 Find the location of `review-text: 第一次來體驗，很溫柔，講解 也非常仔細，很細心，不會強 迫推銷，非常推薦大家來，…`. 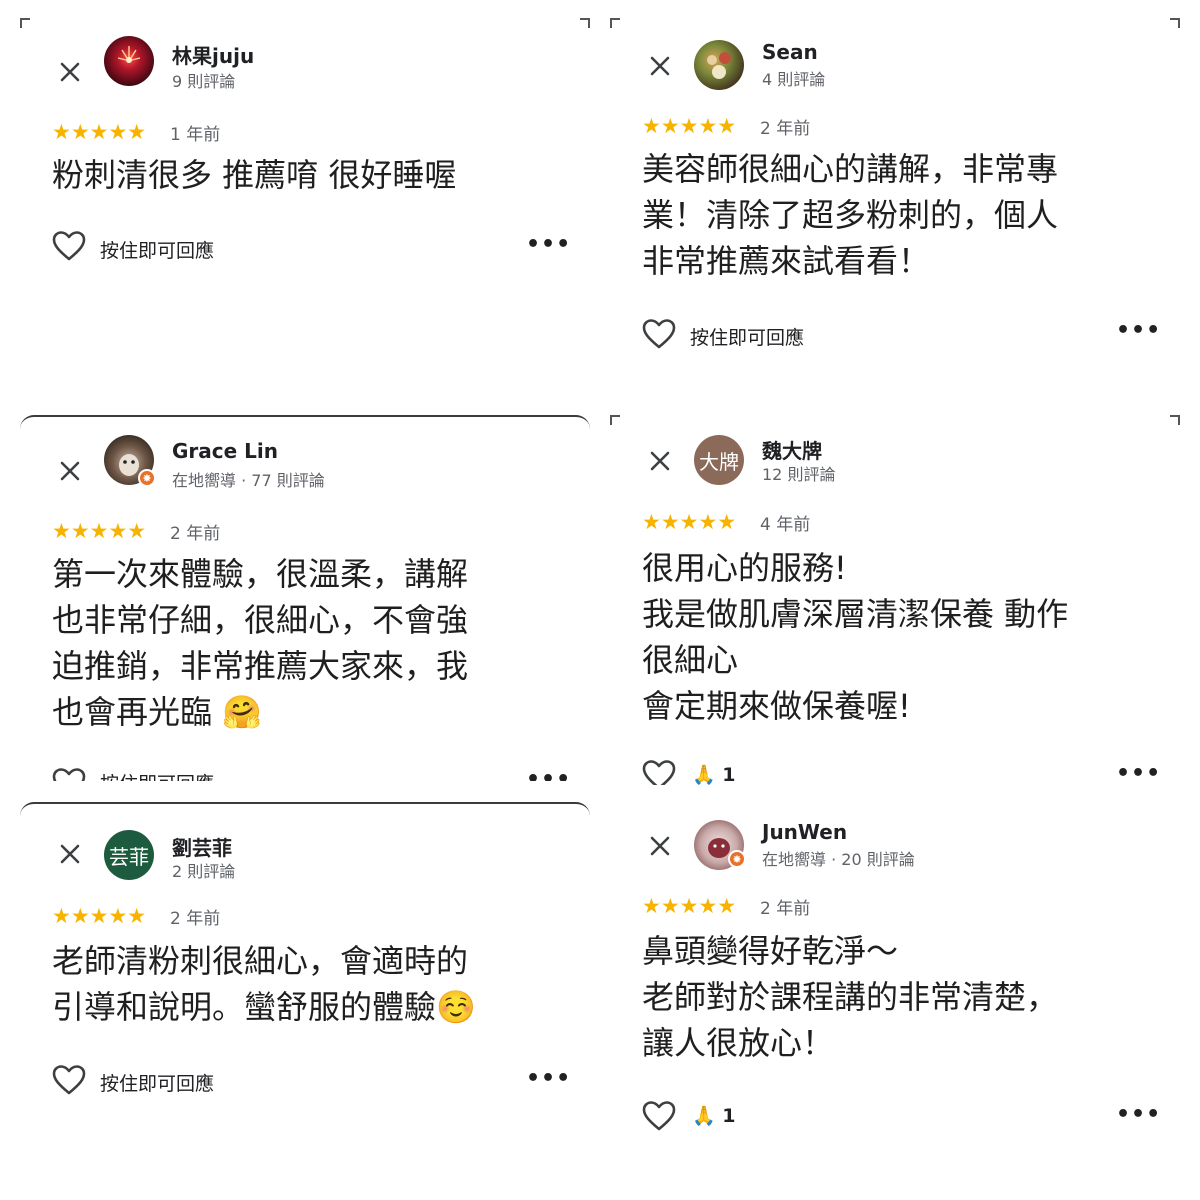

review-text: 第一次來體驗，很溫柔，講解 也非常仔細，很細心，不會強 迫推銷，非常推薦大家來，… is located at coordinates (260, 643).